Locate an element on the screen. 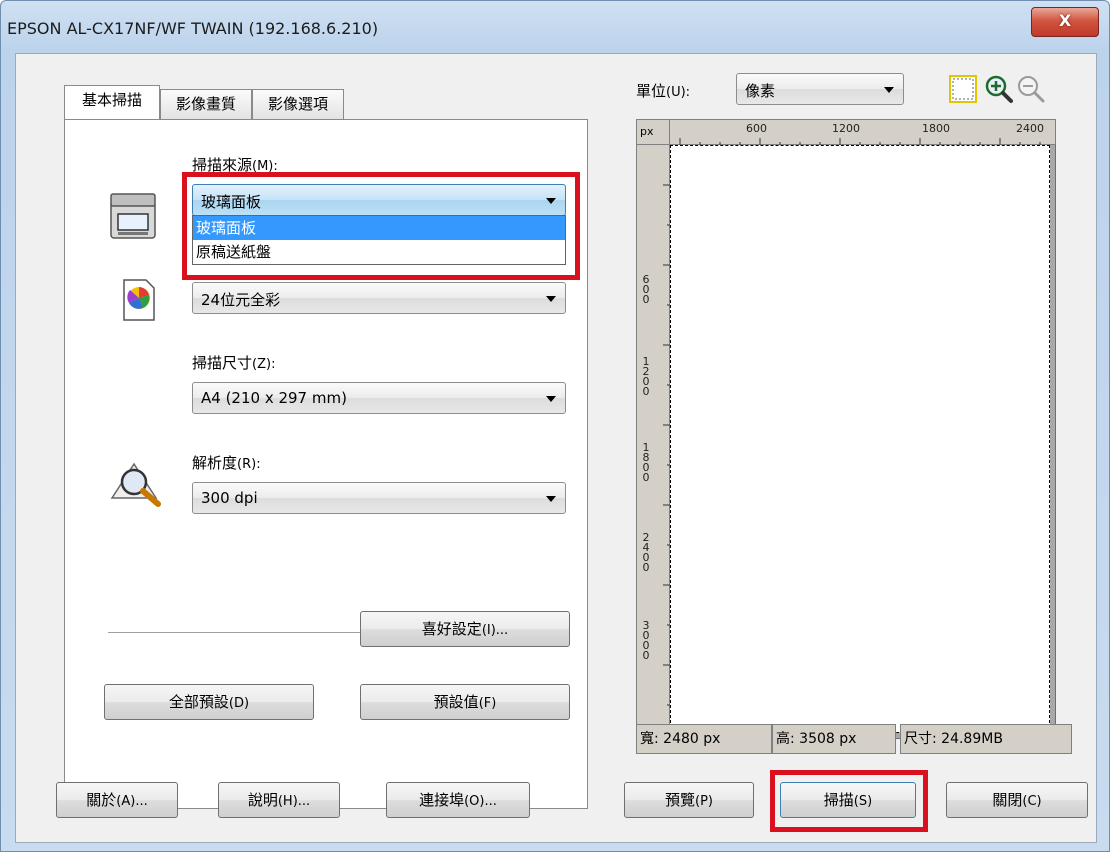 The image size is (1110, 852). resolution-combo: 300 dpi is located at coordinates (379, 498).